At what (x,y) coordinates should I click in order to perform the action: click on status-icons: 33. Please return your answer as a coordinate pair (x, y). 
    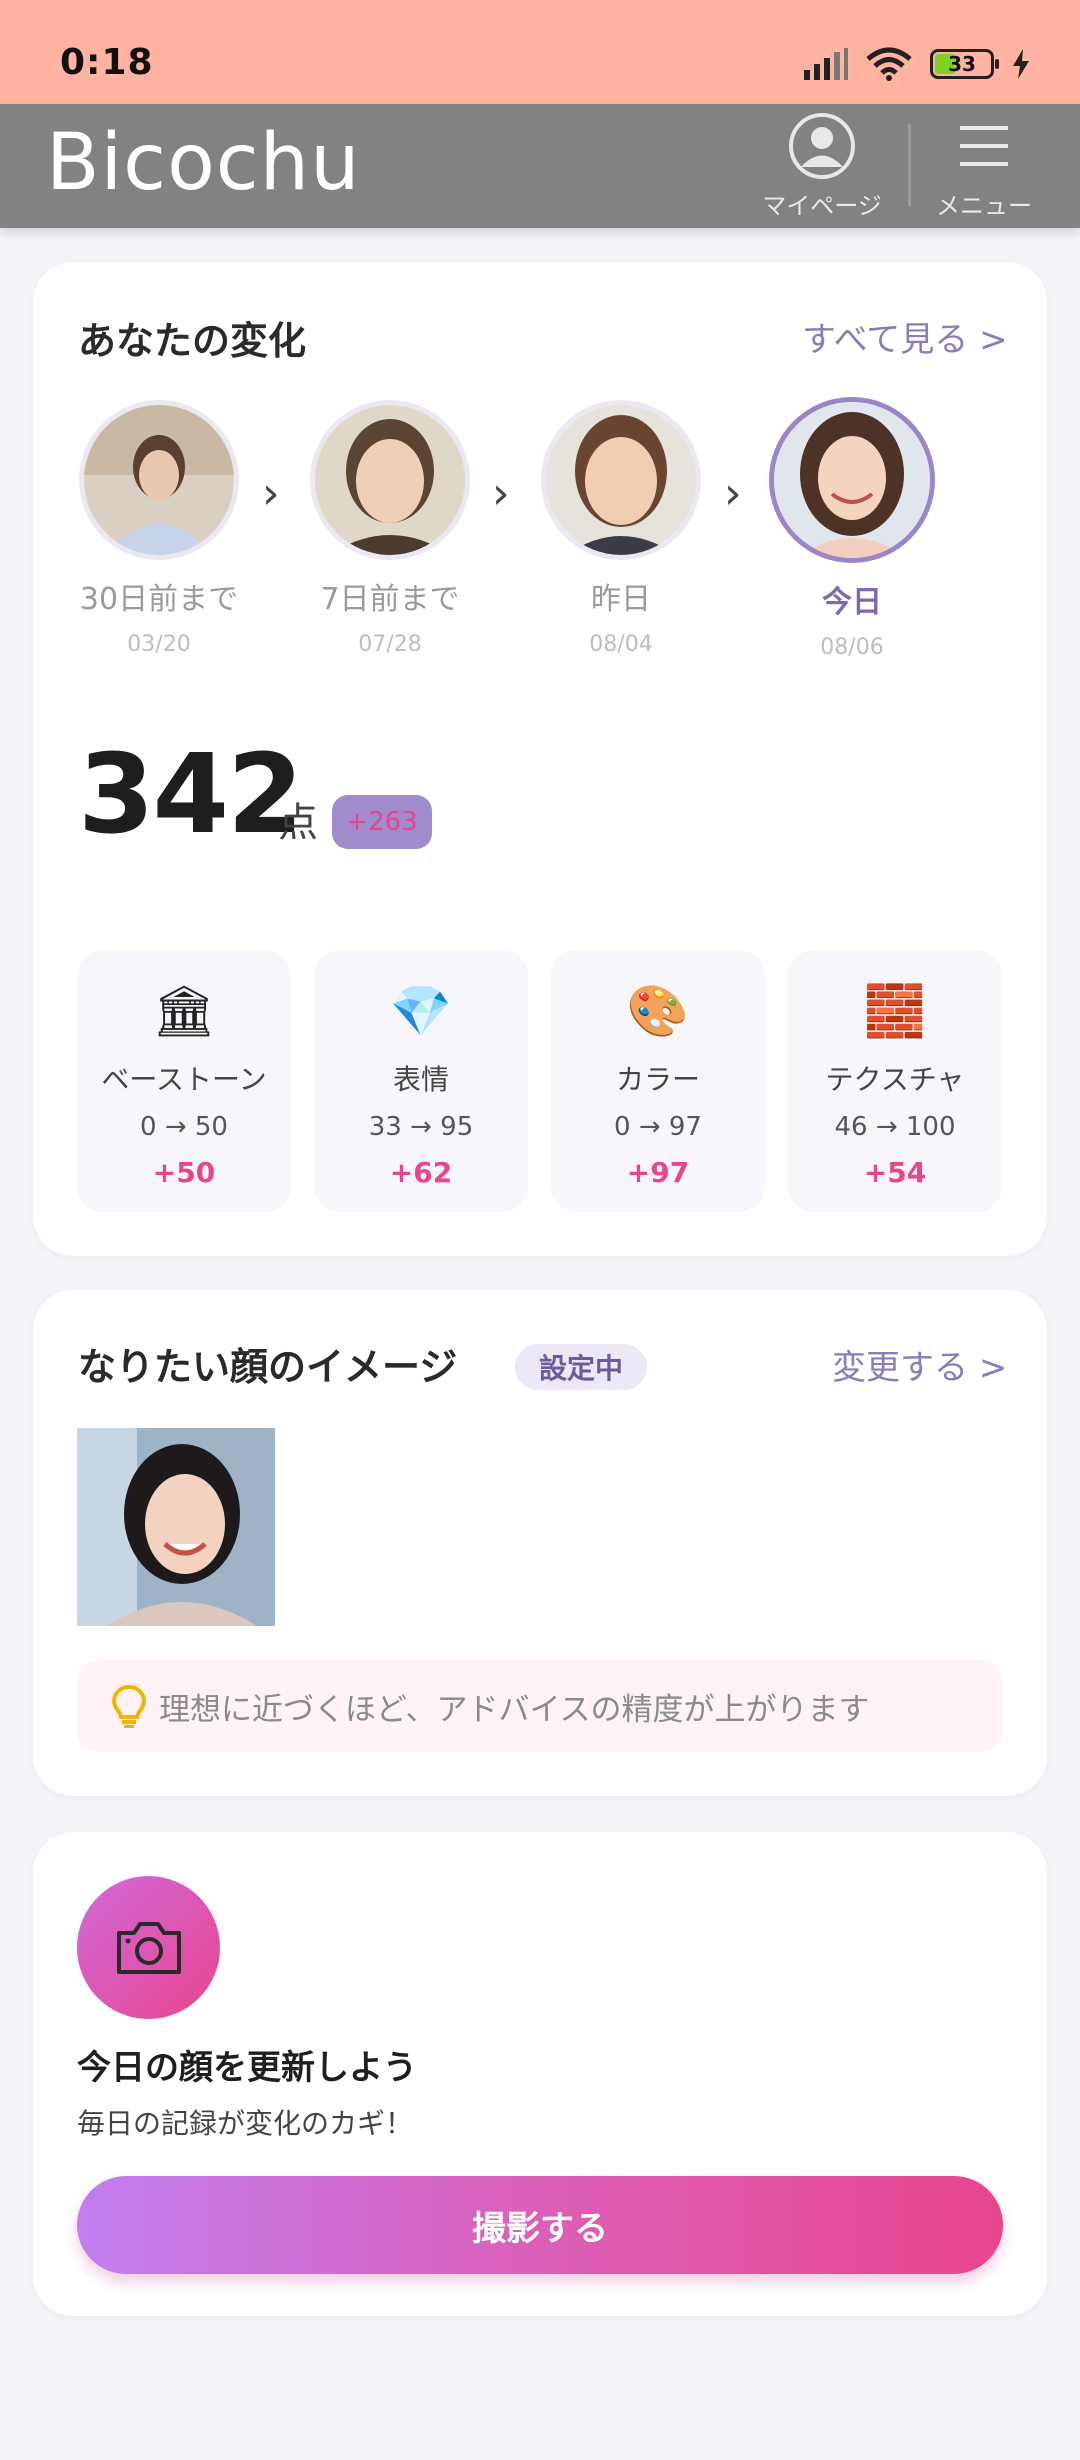
    Looking at the image, I should click on (917, 64).